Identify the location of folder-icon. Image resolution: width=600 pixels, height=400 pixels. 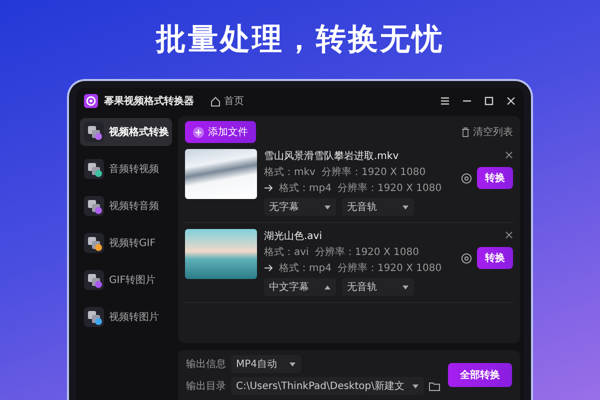
(434, 386).